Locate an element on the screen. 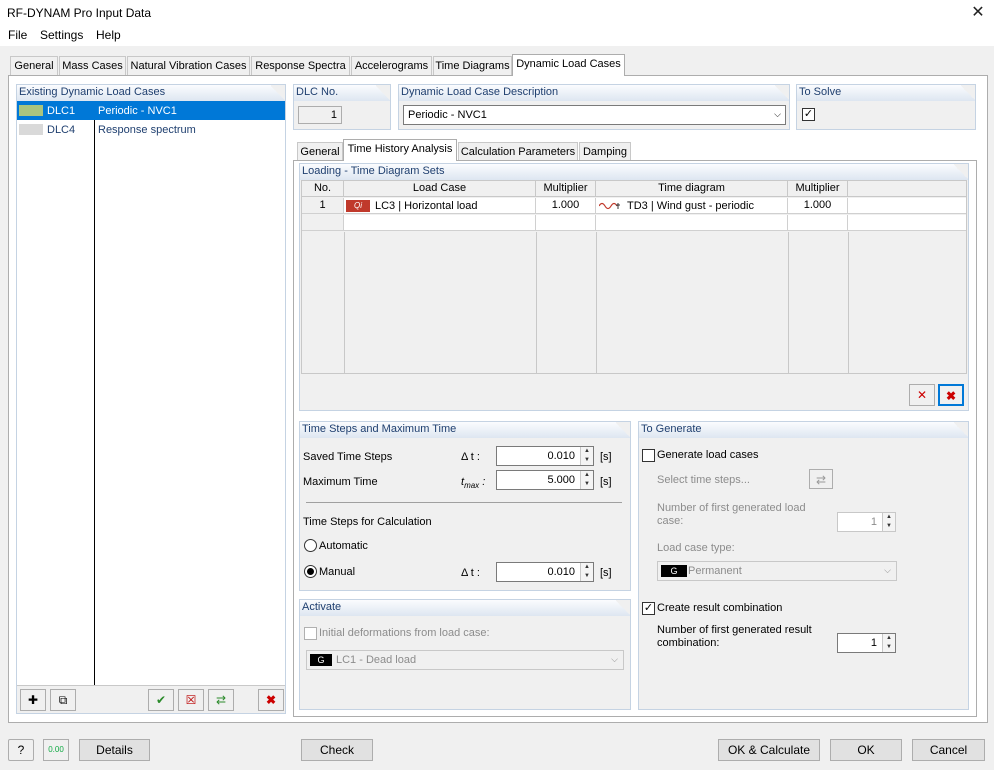 Image resolution: width=994 pixels, height=770 pixels. calculator-icon-text: 0.00 is located at coordinates (56, 749).